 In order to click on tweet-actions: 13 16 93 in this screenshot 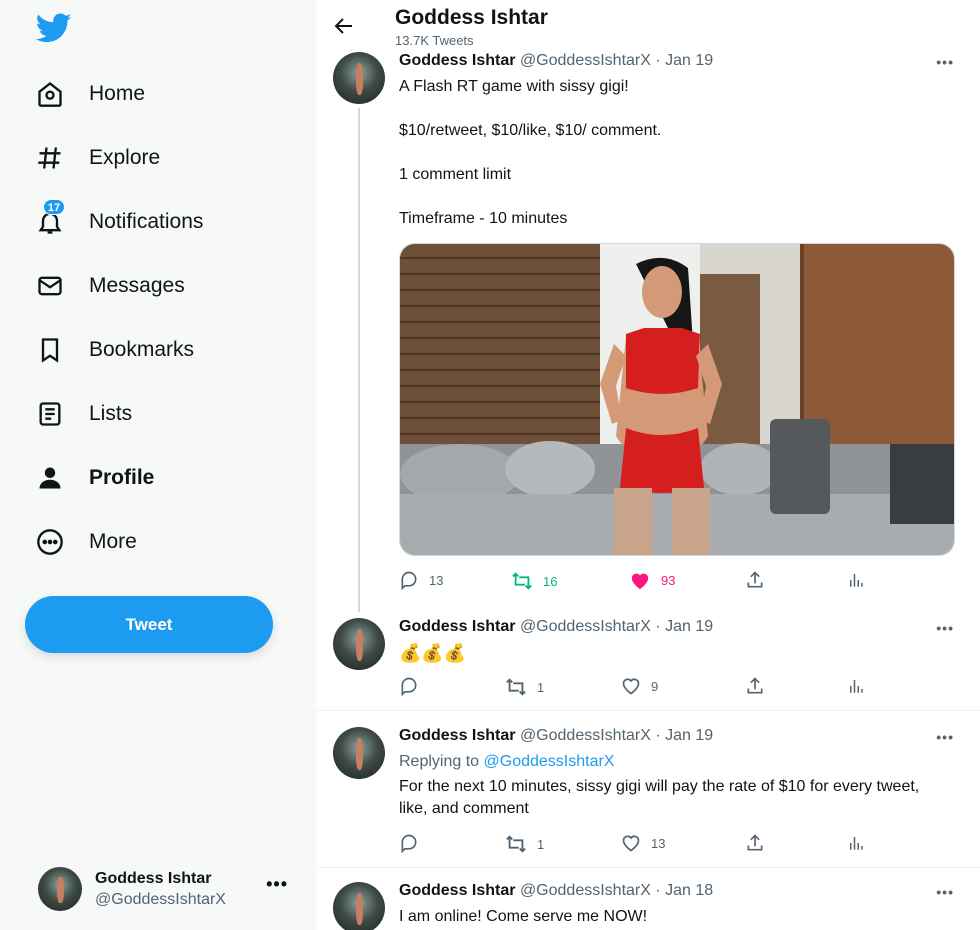, I will do `click(634, 581)`.